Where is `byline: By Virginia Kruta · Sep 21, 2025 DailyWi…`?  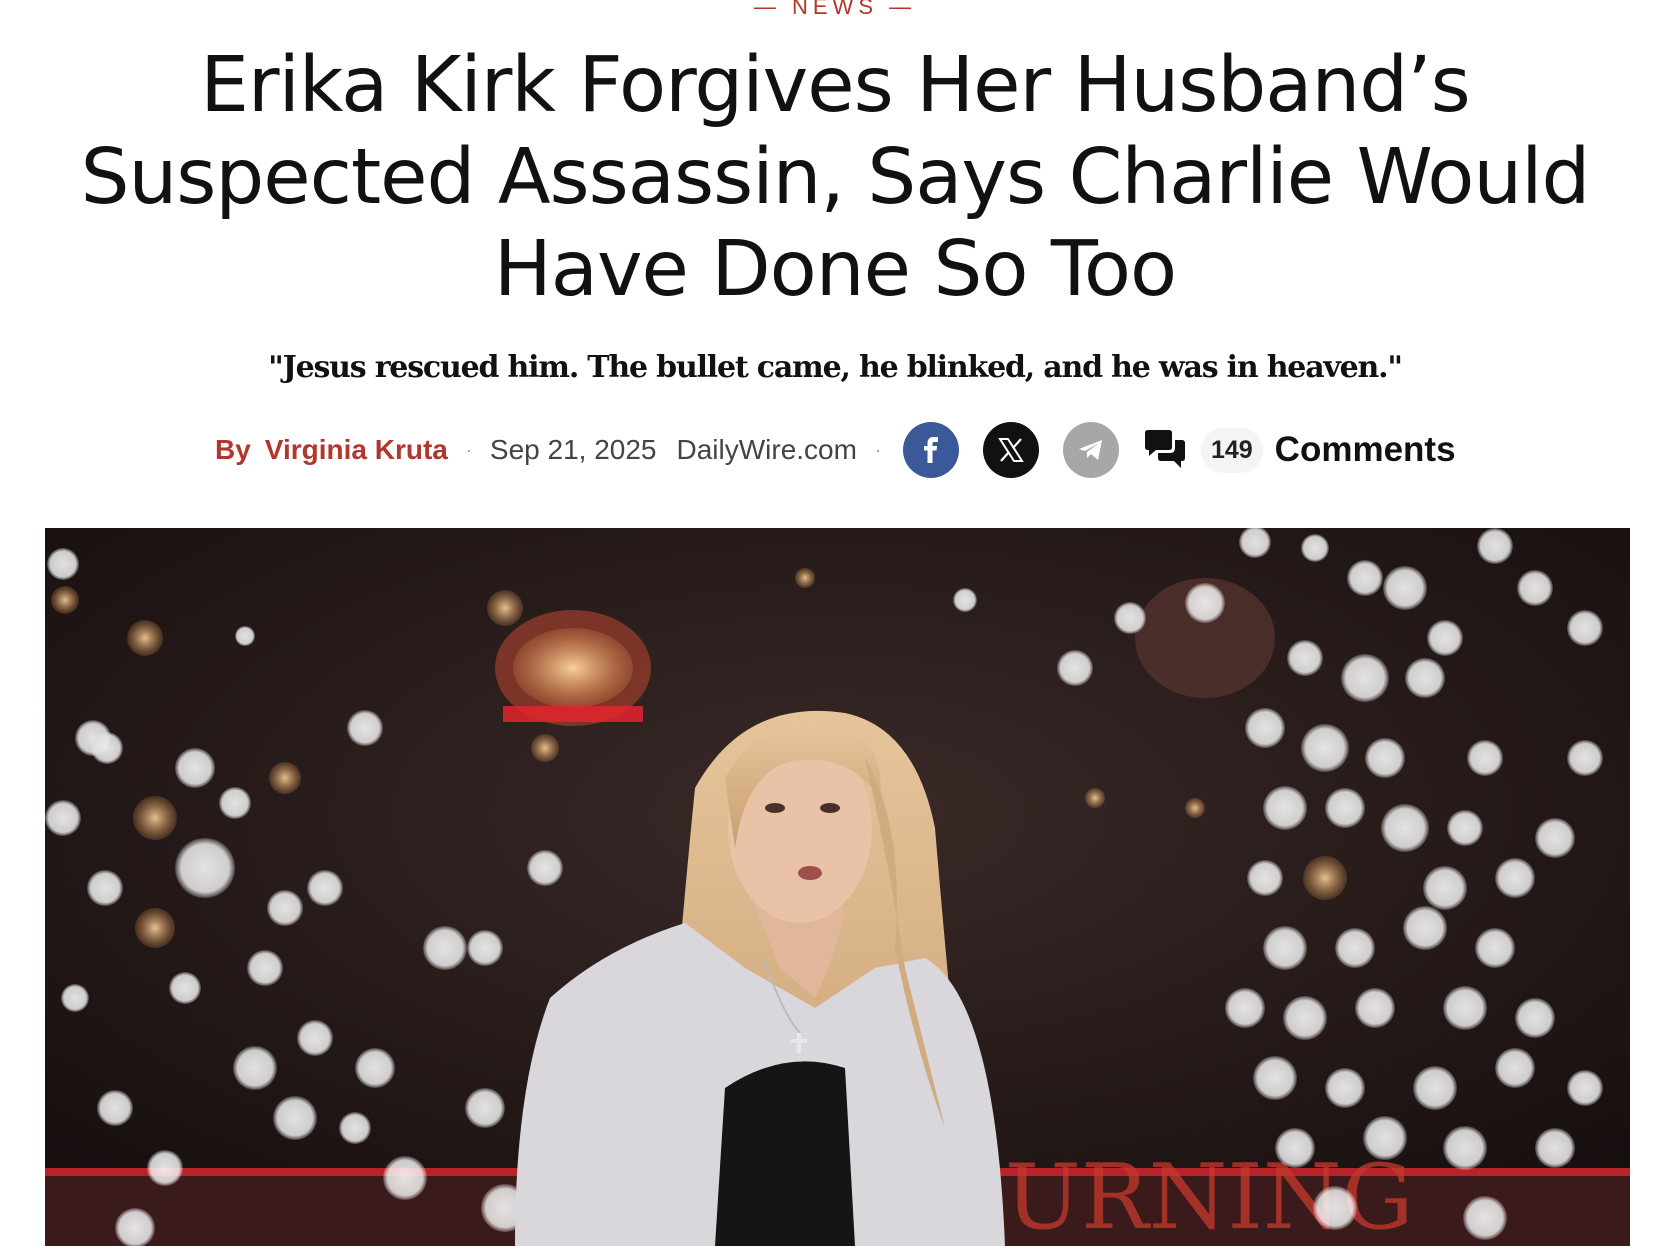
byline: By Virginia Kruta · Sep 21, 2025 DailyWi… is located at coordinates (835, 450).